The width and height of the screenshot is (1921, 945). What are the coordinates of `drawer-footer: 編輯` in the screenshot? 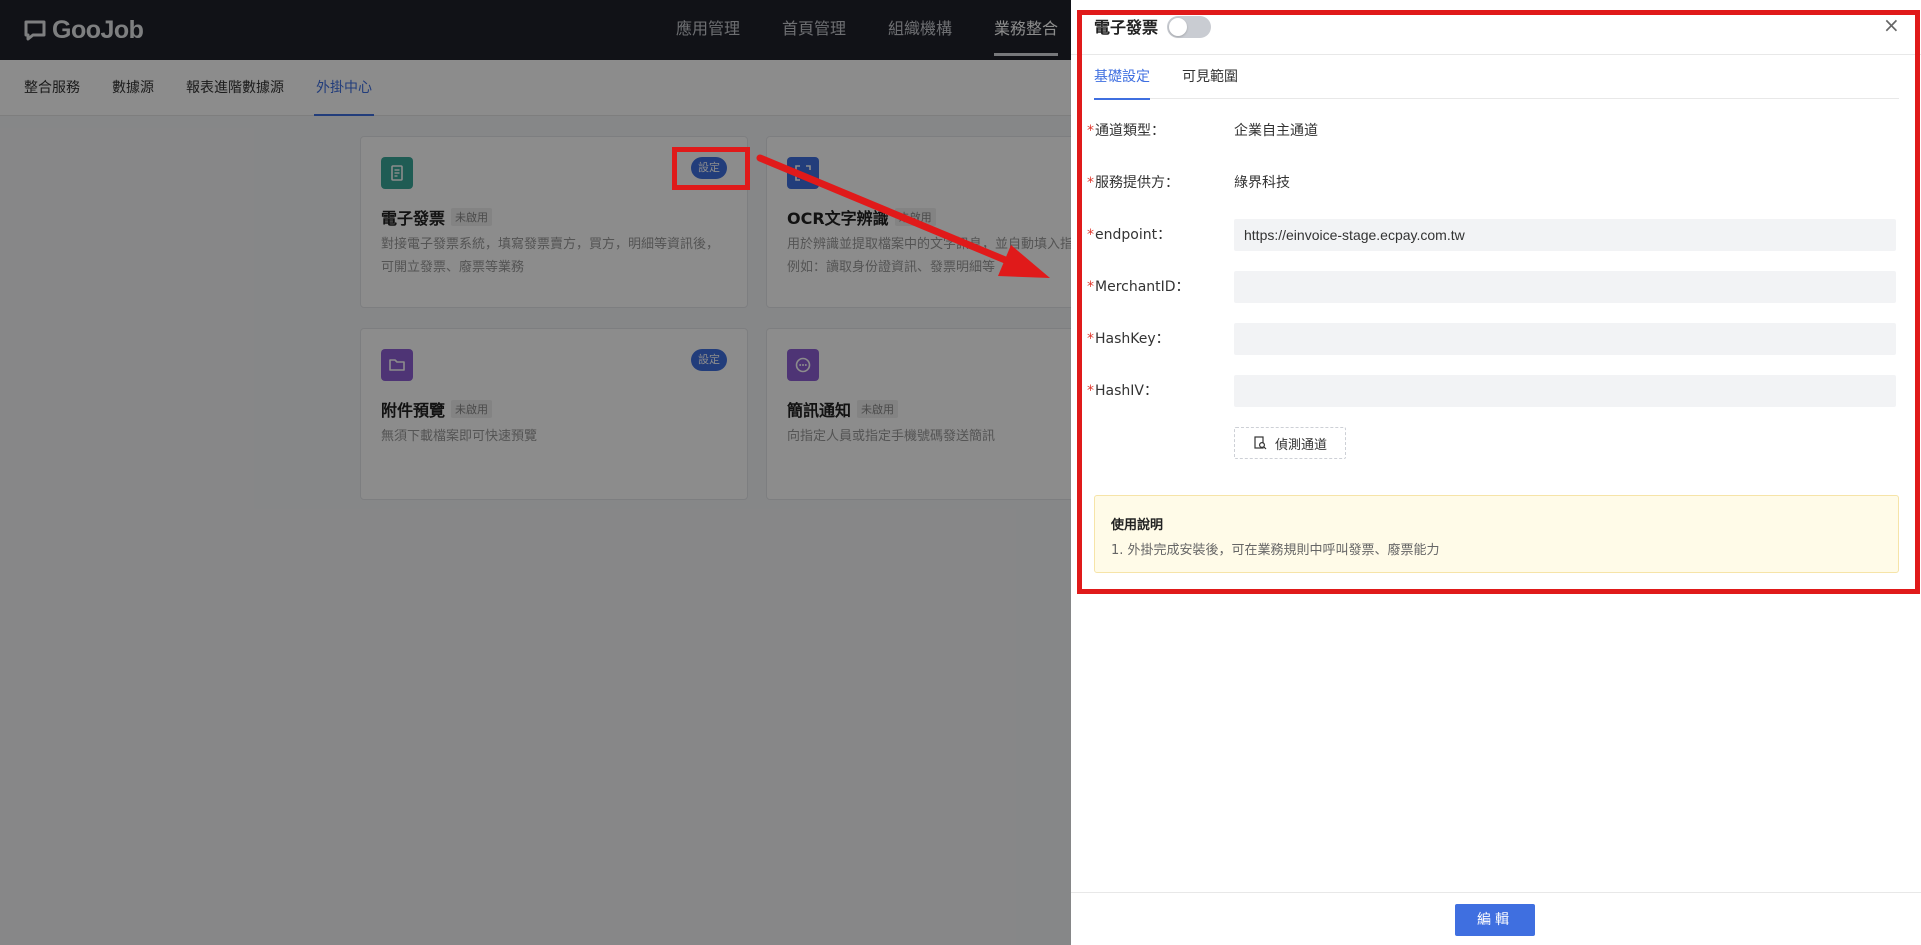 It's located at (1496, 918).